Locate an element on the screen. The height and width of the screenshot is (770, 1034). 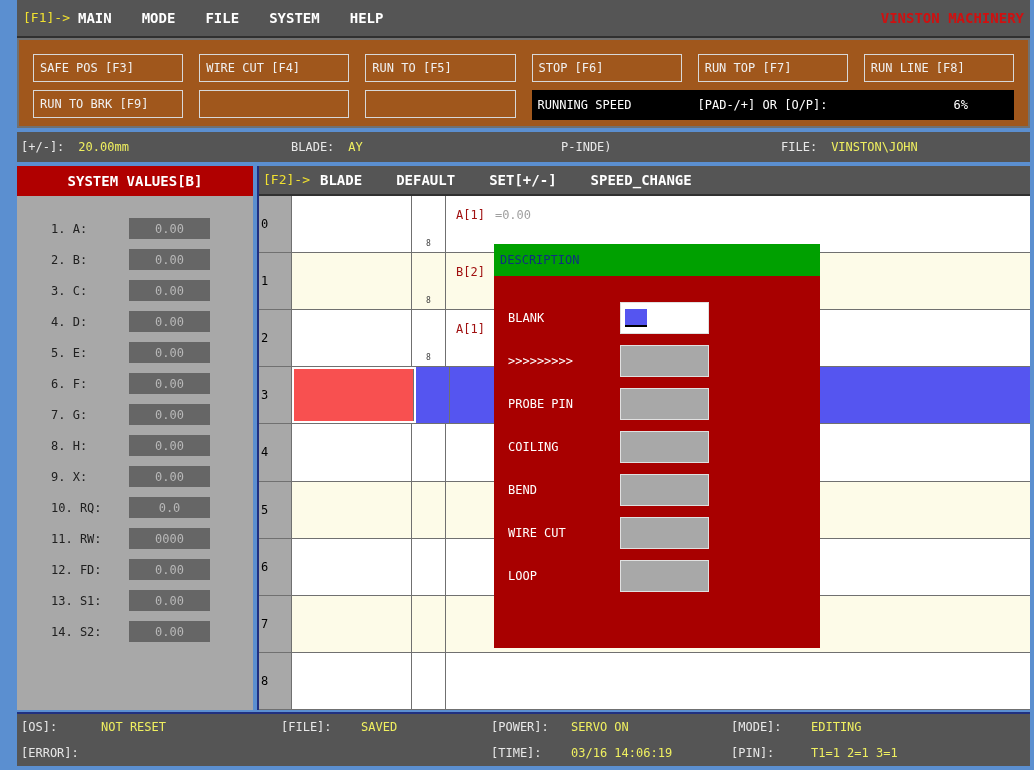
status-label: [OS]: is located at coordinates (40, 727).